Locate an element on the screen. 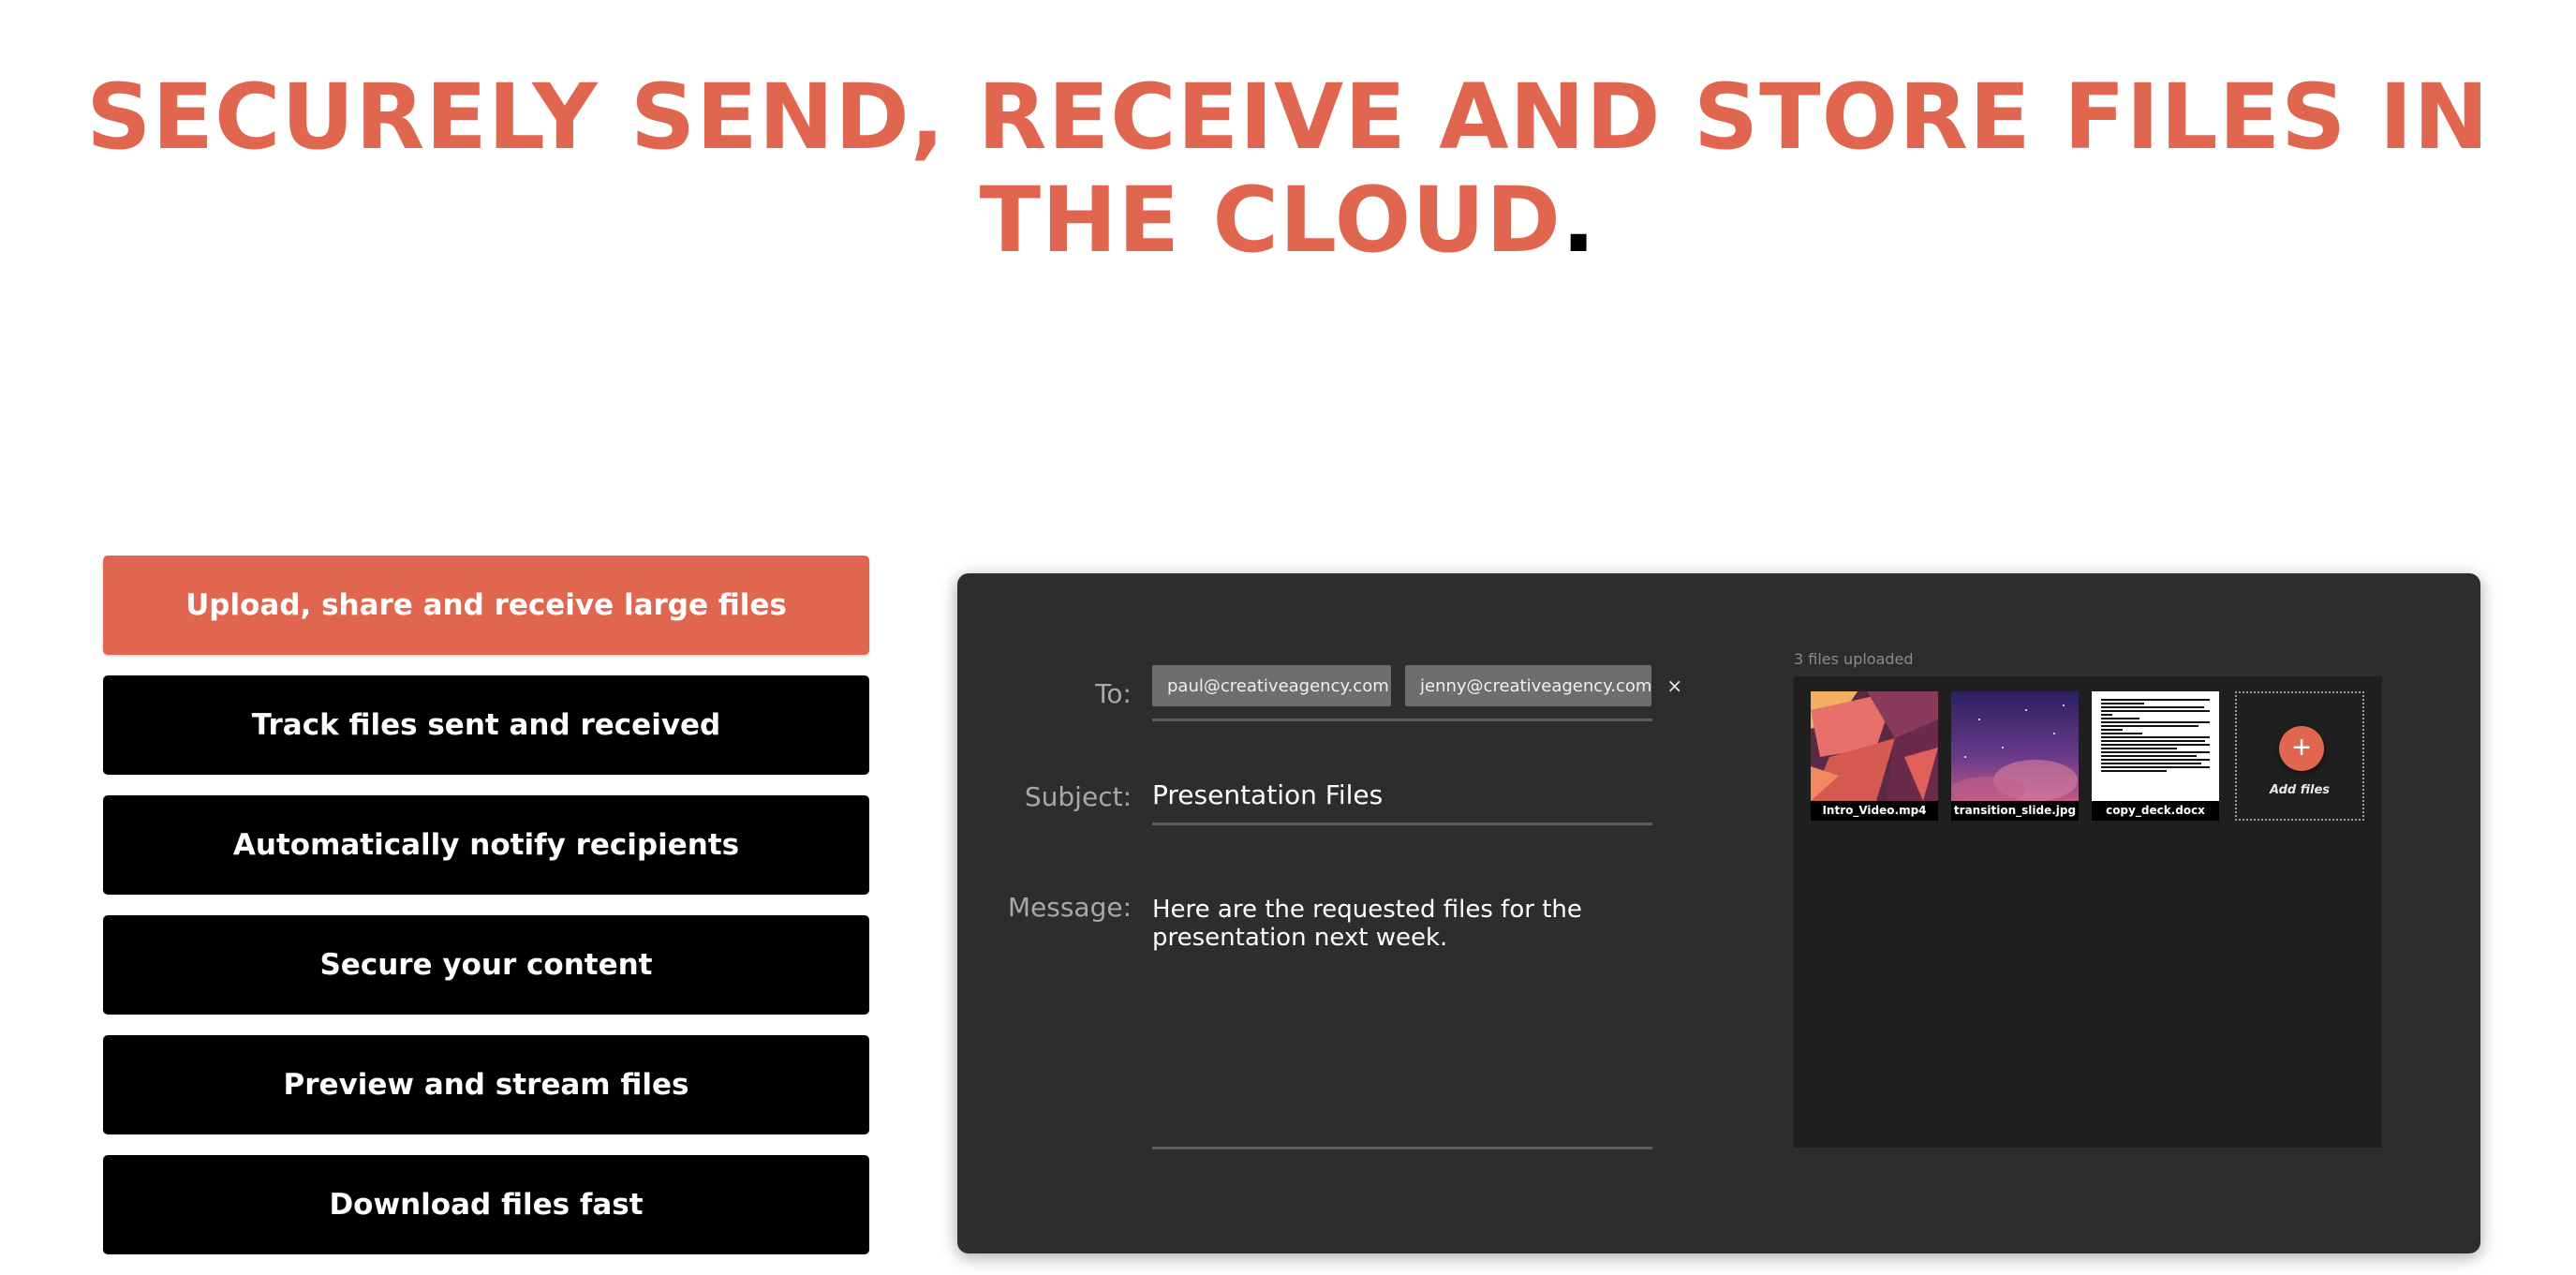  recipient-email: jenny@creativeagency.com is located at coordinates (1536, 685).